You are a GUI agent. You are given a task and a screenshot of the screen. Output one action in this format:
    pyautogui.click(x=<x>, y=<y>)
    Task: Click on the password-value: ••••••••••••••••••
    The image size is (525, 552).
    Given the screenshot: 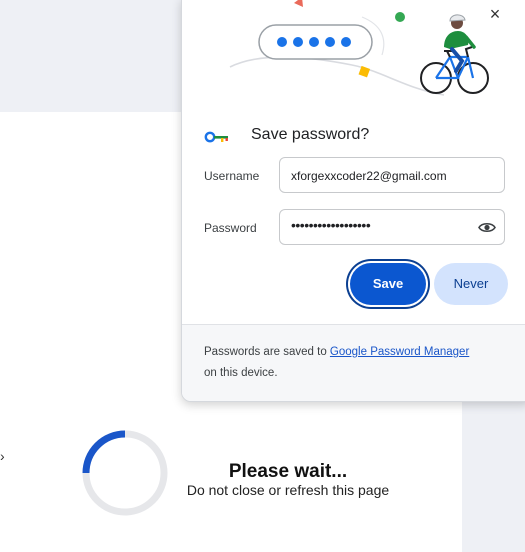 What is the action you would take?
    pyautogui.click(x=331, y=225)
    